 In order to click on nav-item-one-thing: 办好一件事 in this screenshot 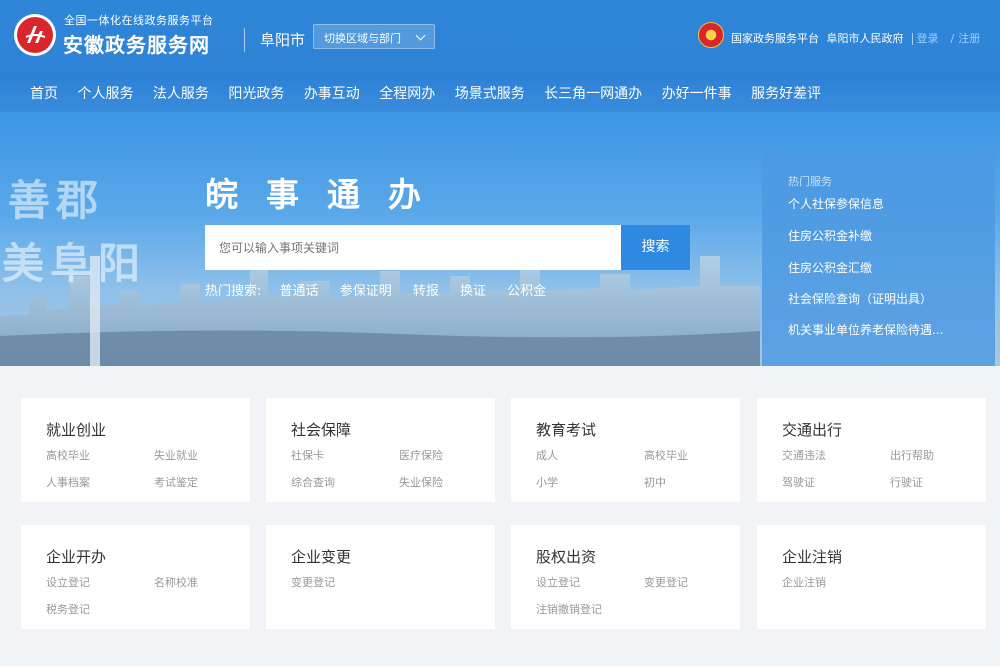, I will do `click(697, 94)`.